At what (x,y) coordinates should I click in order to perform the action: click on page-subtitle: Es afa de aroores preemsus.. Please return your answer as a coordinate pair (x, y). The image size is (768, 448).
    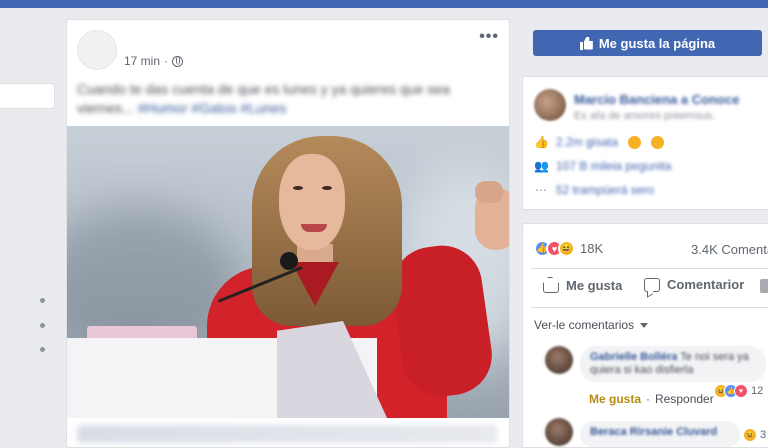
    Looking at the image, I should click on (645, 116).